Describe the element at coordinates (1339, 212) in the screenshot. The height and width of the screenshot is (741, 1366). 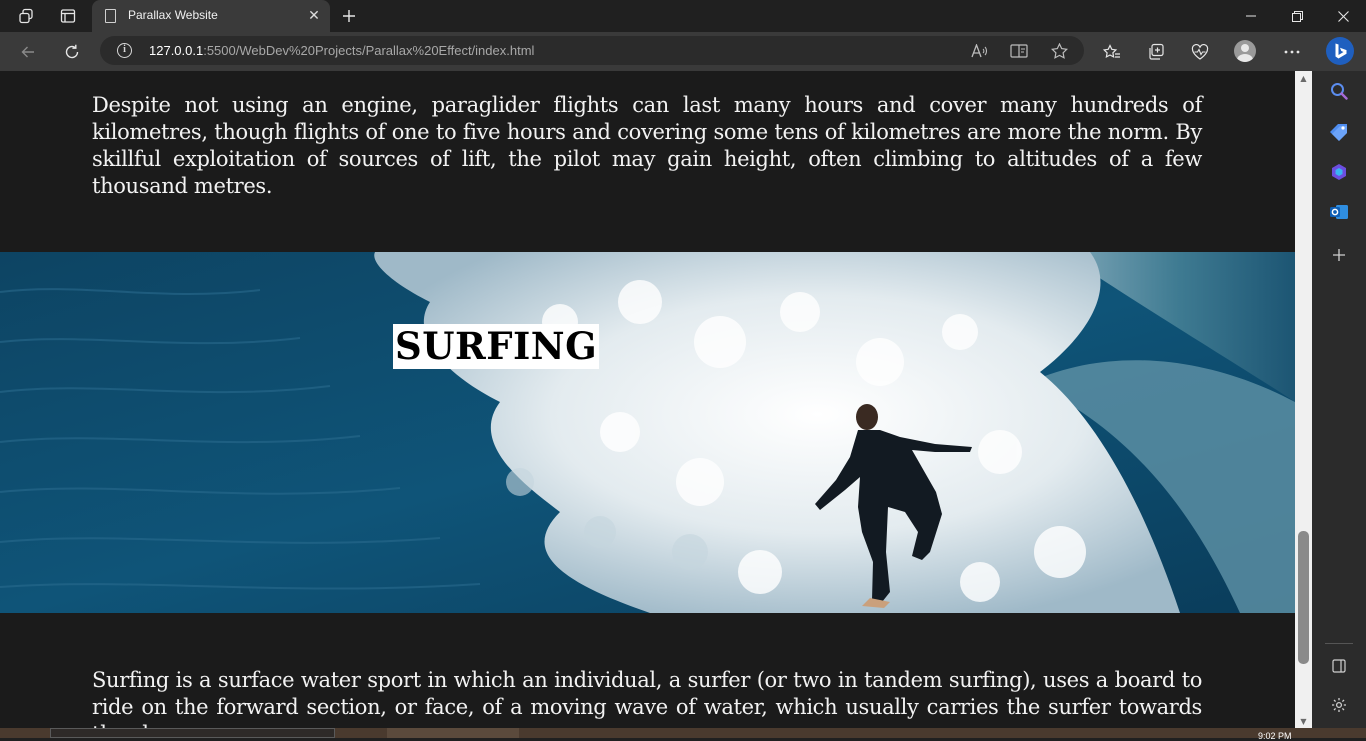
I see `outlook-icon` at that location.